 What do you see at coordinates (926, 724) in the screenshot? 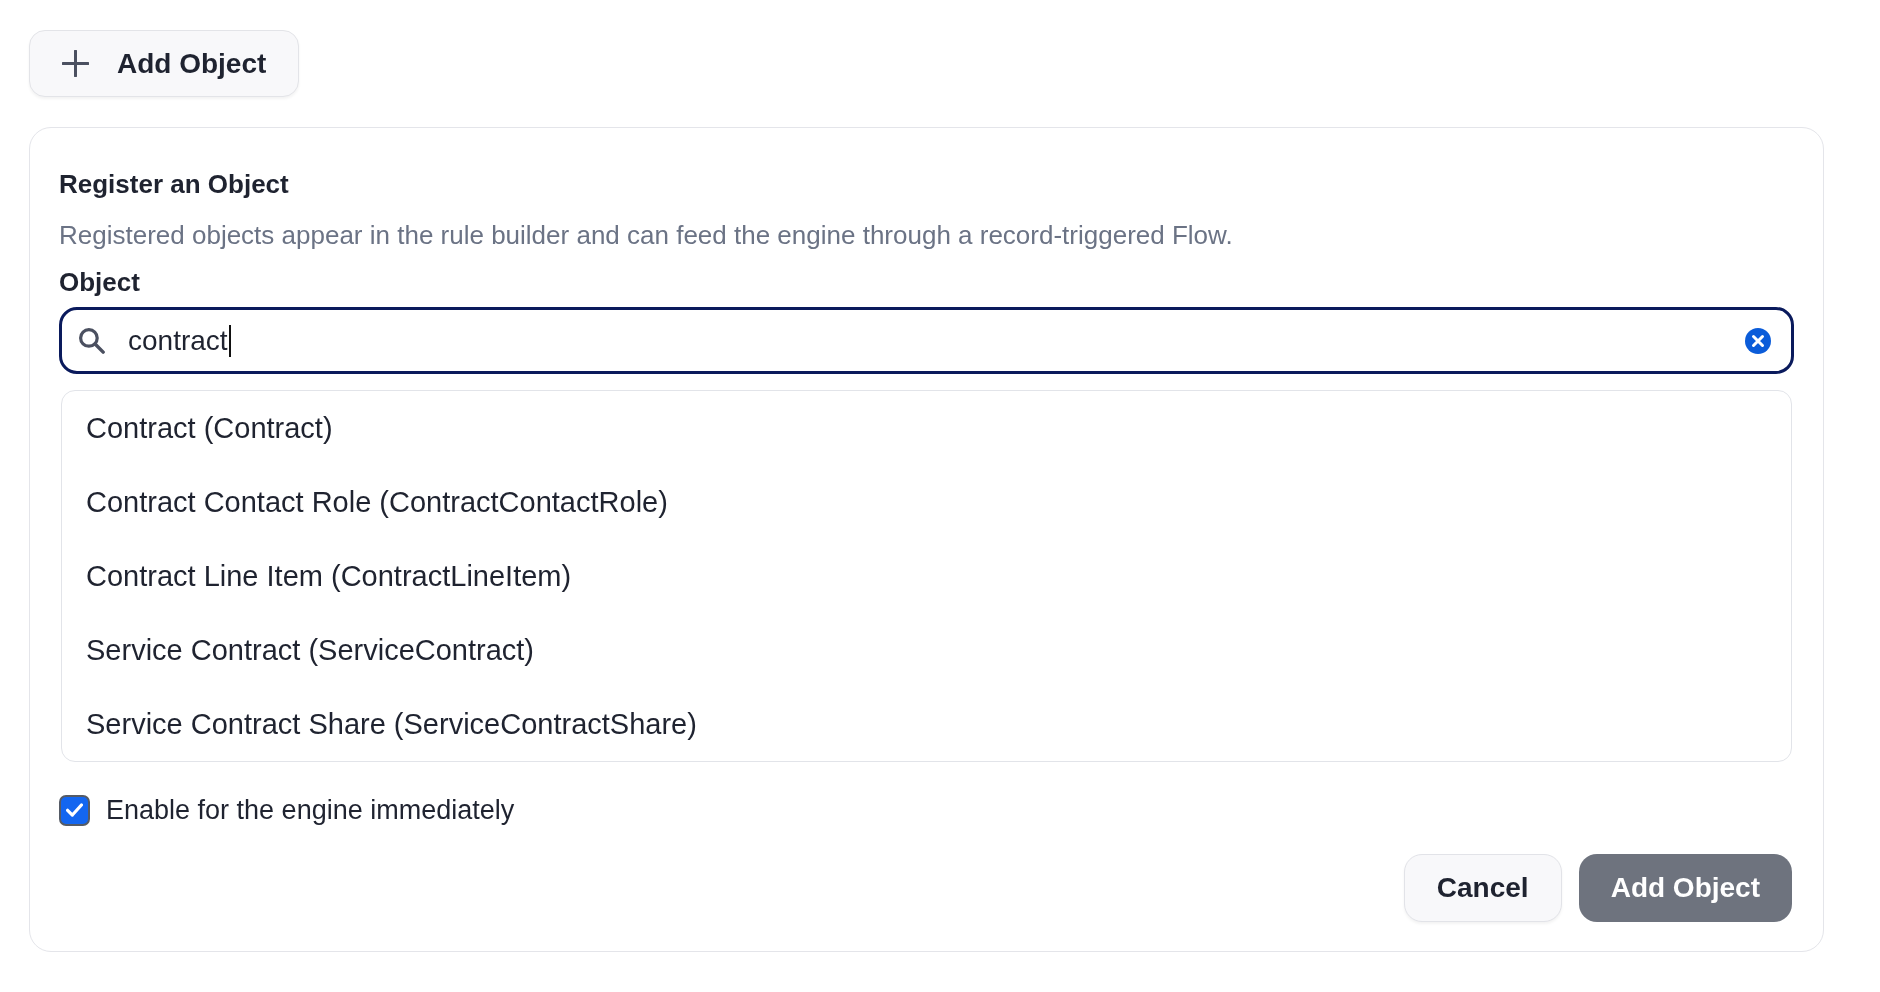
I see `dropdown-option: Service Contract Share (ServiceContractShare)` at bounding box center [926, 724].